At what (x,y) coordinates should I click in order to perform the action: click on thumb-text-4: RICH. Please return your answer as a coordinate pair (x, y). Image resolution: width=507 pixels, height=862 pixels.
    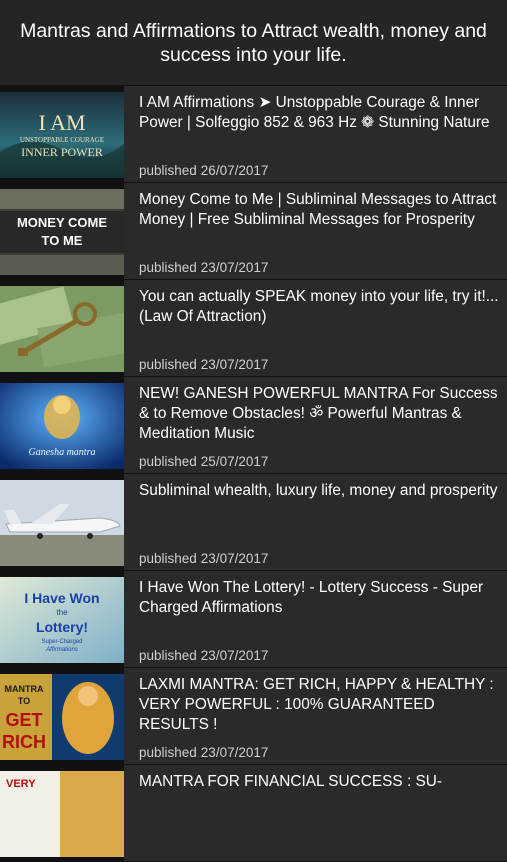
    Looking at the image, I should click on (24, 742).